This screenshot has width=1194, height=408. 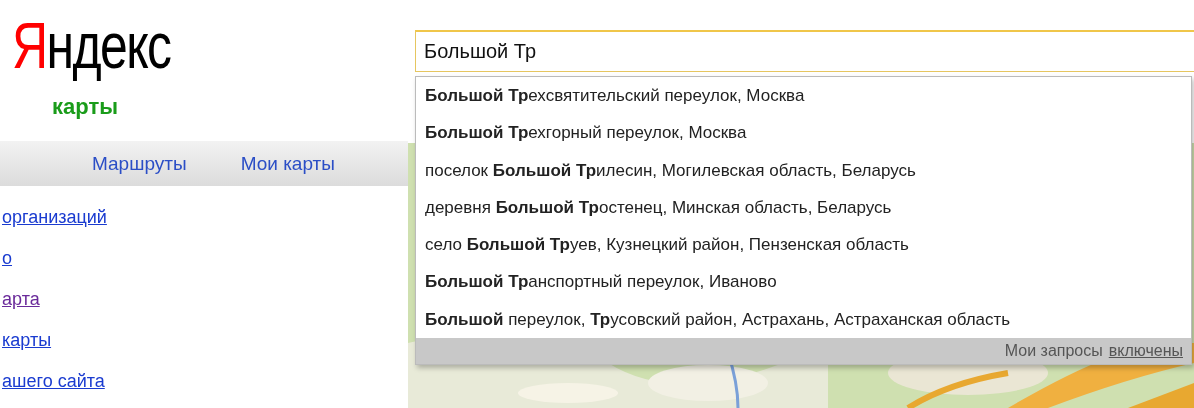 What do you see at coordinates (139, 163) in the screenshot?
I see `nav-link: Маршруты` at bounding box center [139, 163].